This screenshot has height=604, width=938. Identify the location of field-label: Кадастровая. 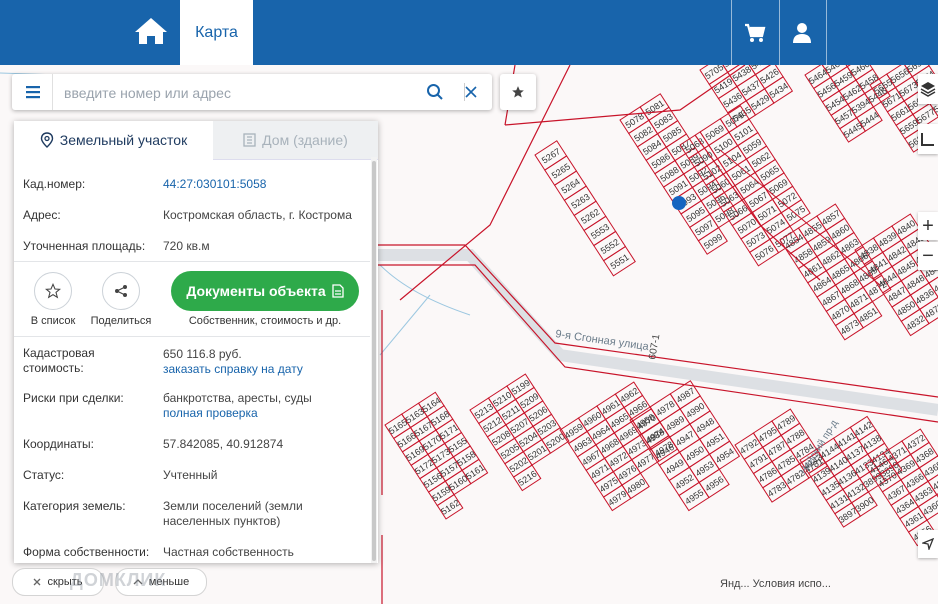
(59, 353).